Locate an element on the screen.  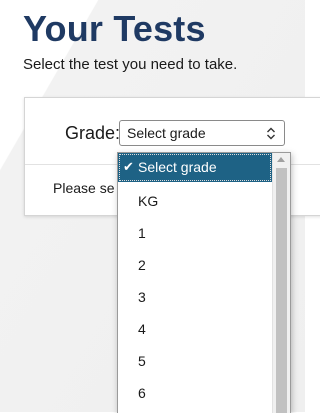
grade-select: Select grade is located at coordinates (202, 133).